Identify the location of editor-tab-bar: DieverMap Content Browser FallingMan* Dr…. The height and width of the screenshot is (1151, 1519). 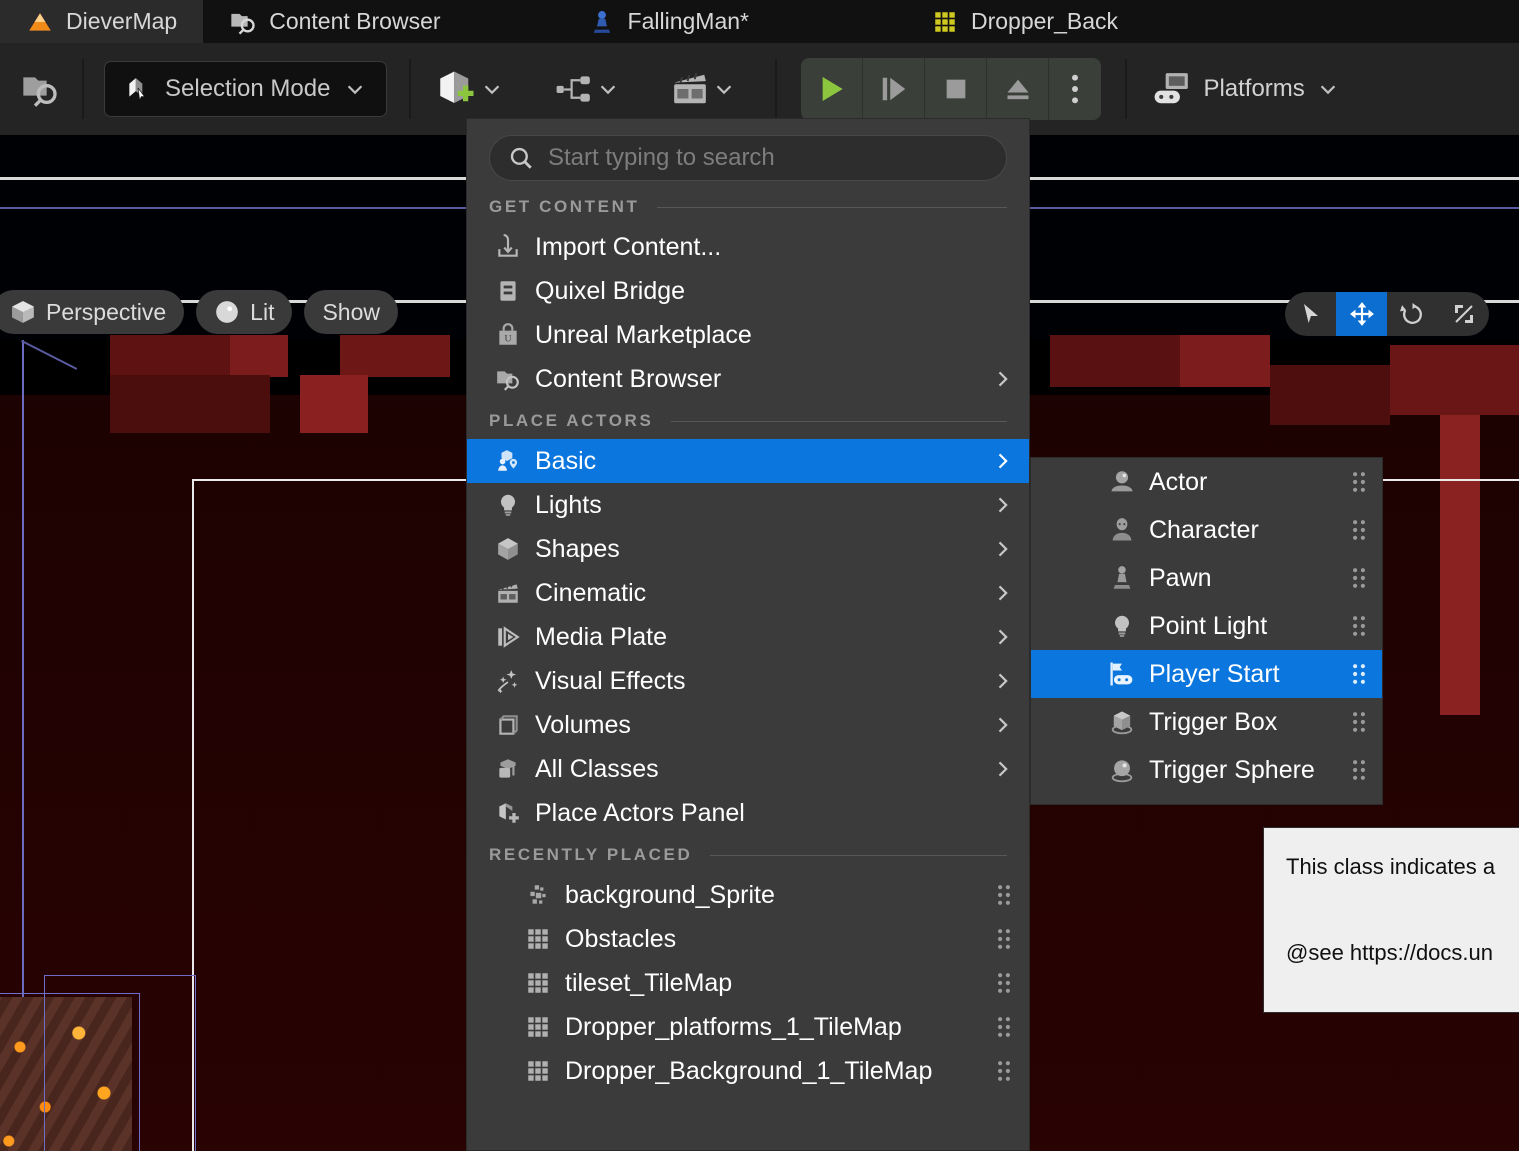
(759, 21).